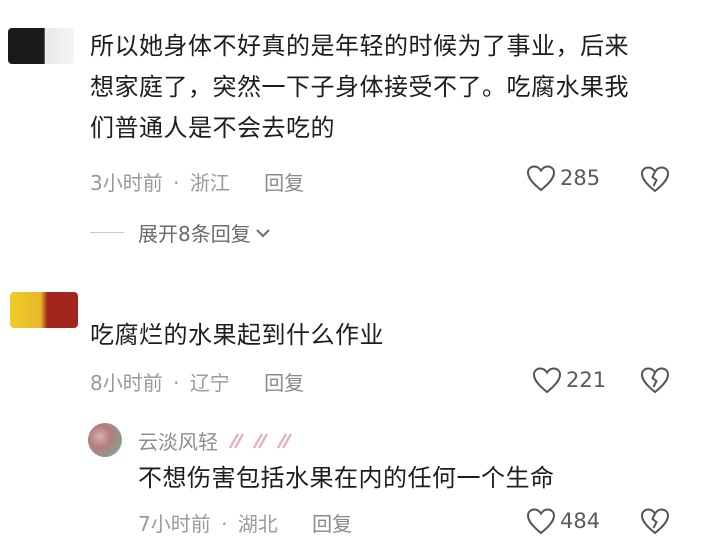  What do you see at coordinates (580, 521) in the screenshot?
I see `like-count: 484` at bounding box center [580, 521].